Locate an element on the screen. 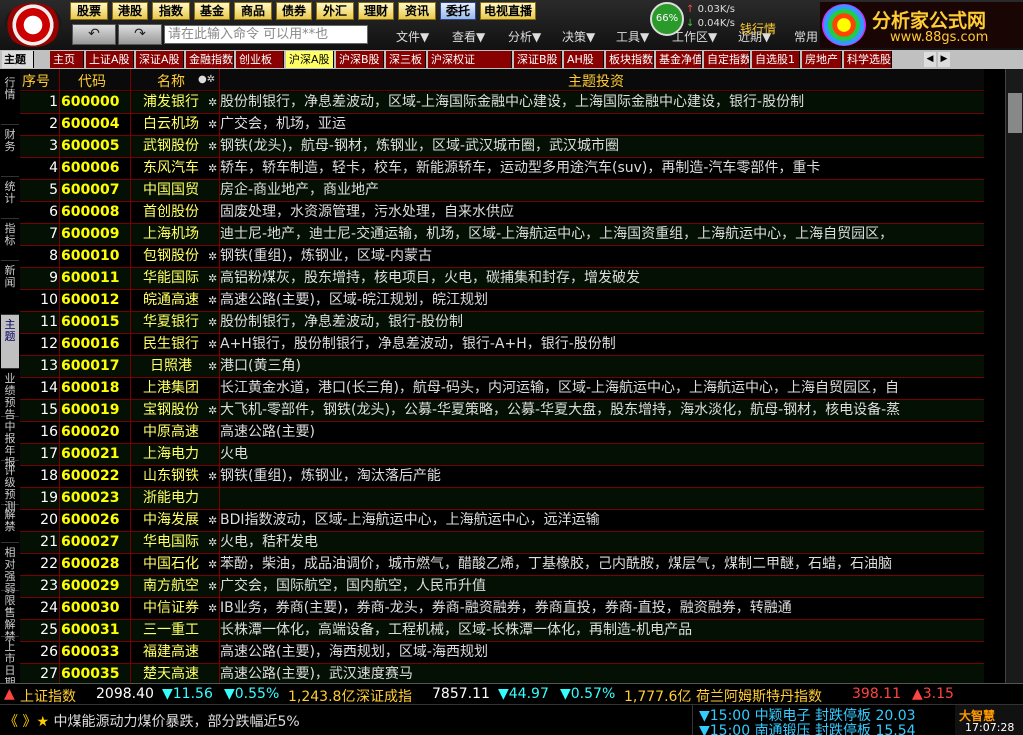 Image resolution: width=1023 pixels, height=735 pixels. back-button: ↶ is located at coordinates (94, 34).